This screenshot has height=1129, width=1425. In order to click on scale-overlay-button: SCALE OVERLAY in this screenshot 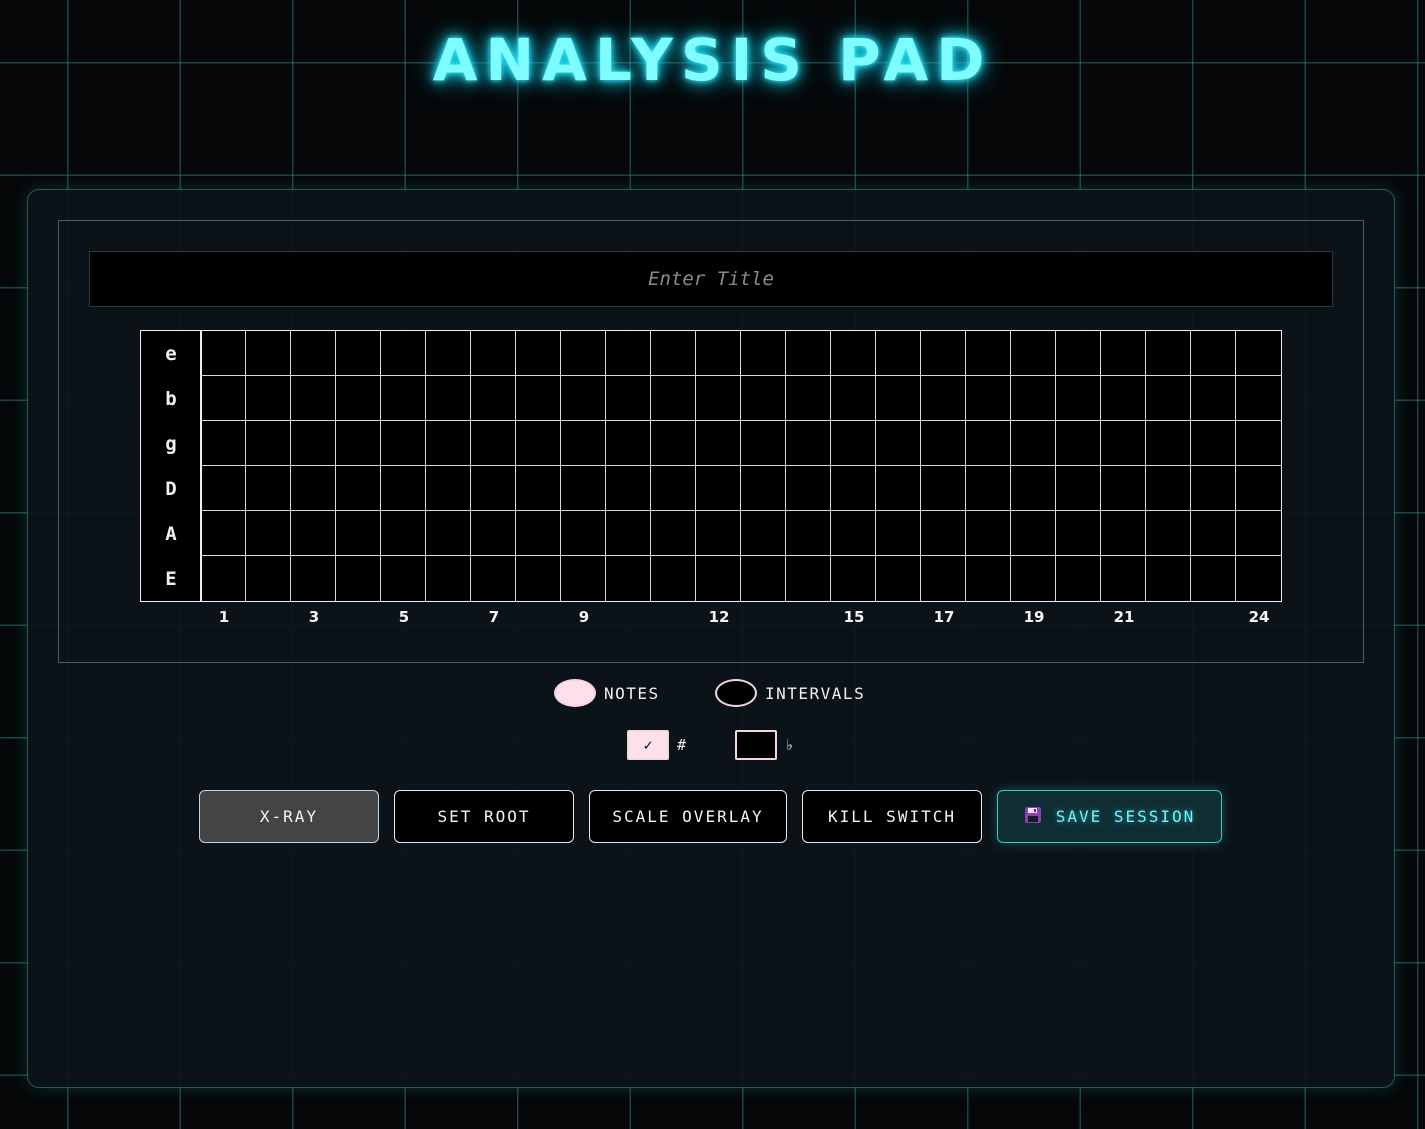, I will do `click(688, 816)`.